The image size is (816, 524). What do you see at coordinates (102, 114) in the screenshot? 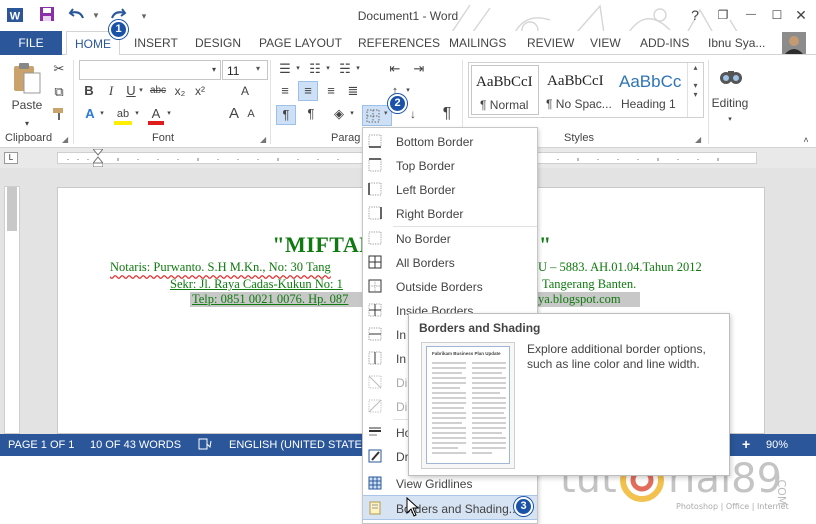
I see `text-effects-dropdown-icon: ▾` at bounding box center [102, 114].